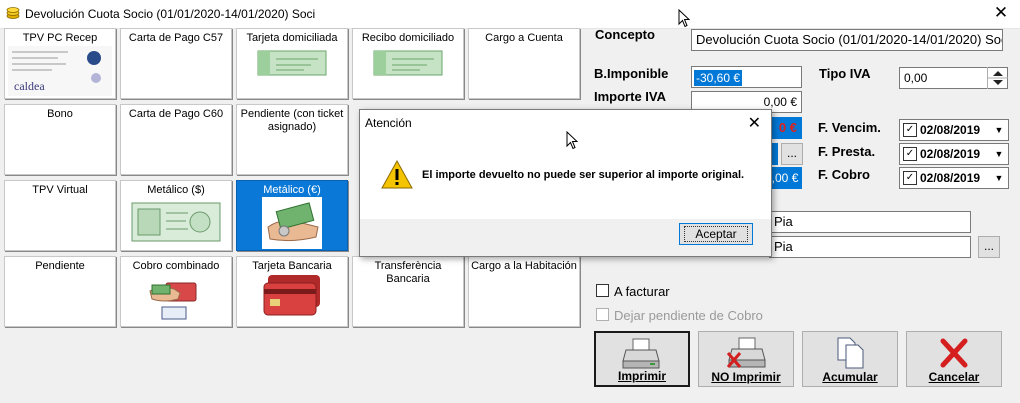 This screenshot has width=1020, height=403. I want to click on payment-tile-label: Metálico ($), so click(176, 190).